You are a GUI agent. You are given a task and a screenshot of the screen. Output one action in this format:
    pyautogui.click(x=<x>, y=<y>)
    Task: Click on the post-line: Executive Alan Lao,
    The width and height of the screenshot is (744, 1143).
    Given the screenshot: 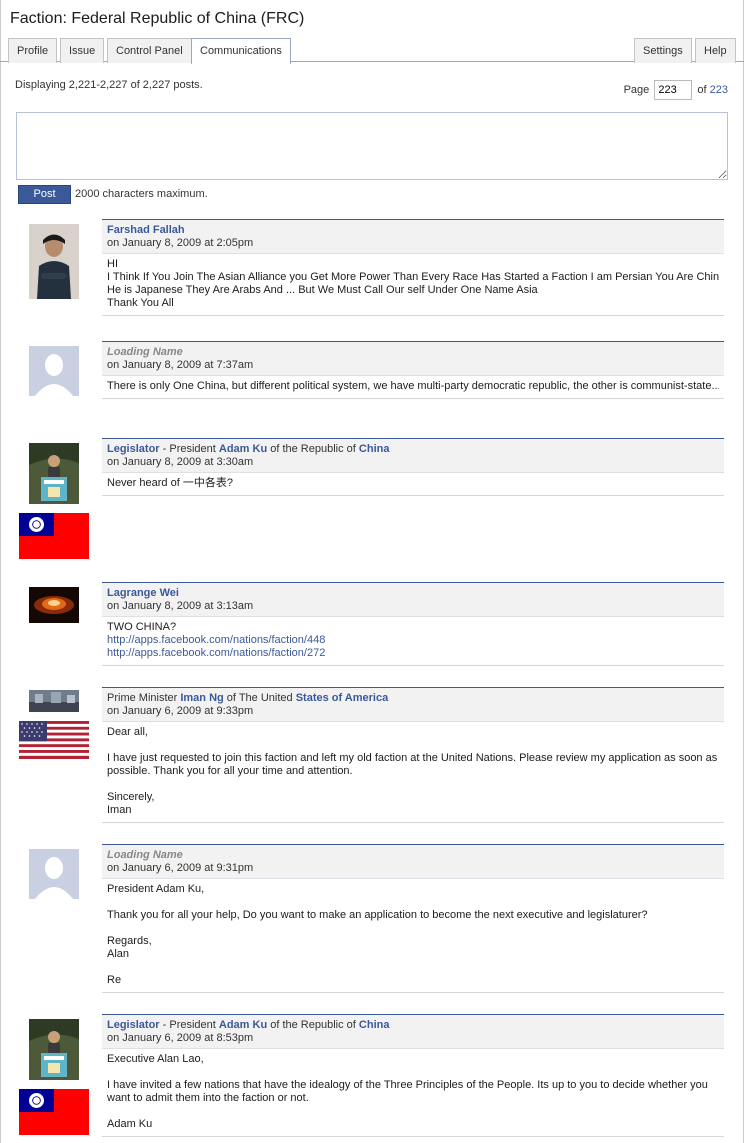 What is the action you would take?
    pyautogui.click(x=155, y=1059)
    